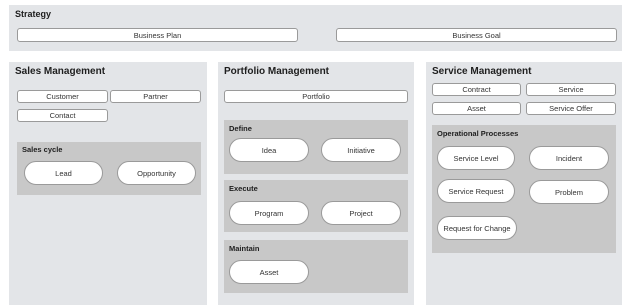 The image size is (625, 306). I want to click on define-group: Define Idea Initiative, so click(316, 147).